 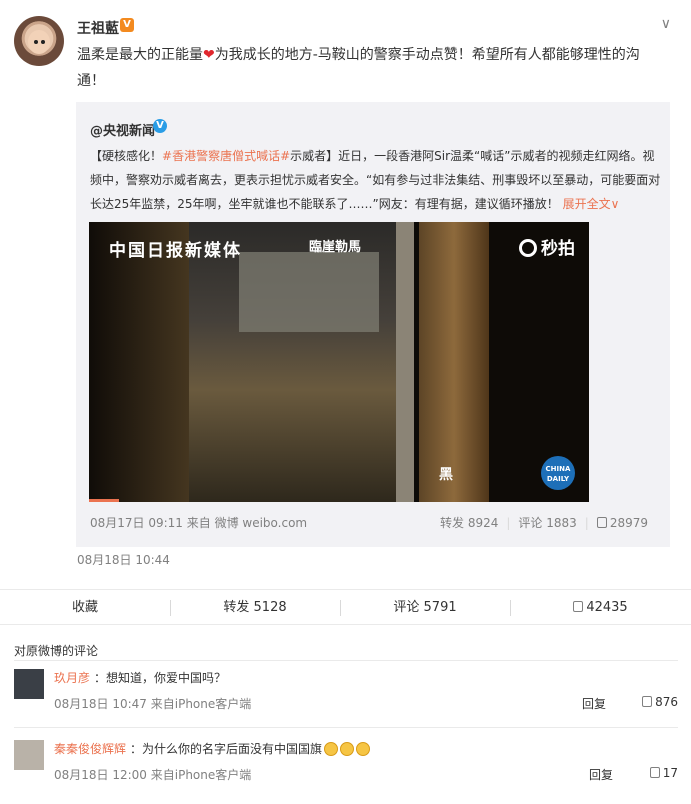 I want to click on repost-comment-count: 评论 1883, so click(x=547, y=523).